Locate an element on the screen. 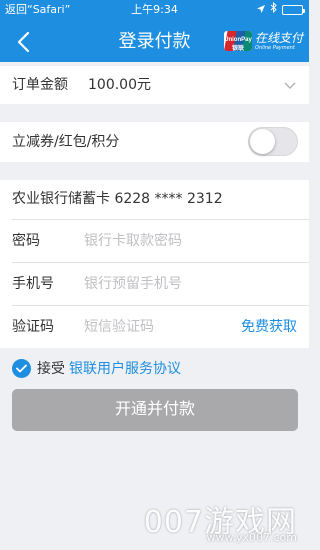 The width and height of the screenshot is (320, 550). password-input: 银行卡取款密码 is located at coordinates (133, 241).